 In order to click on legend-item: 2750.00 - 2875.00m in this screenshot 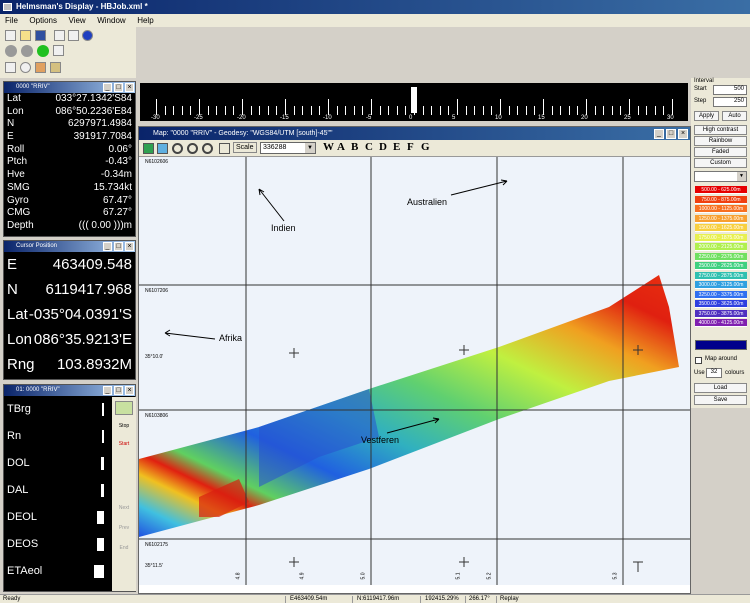, I will do `click(721, 275)`.